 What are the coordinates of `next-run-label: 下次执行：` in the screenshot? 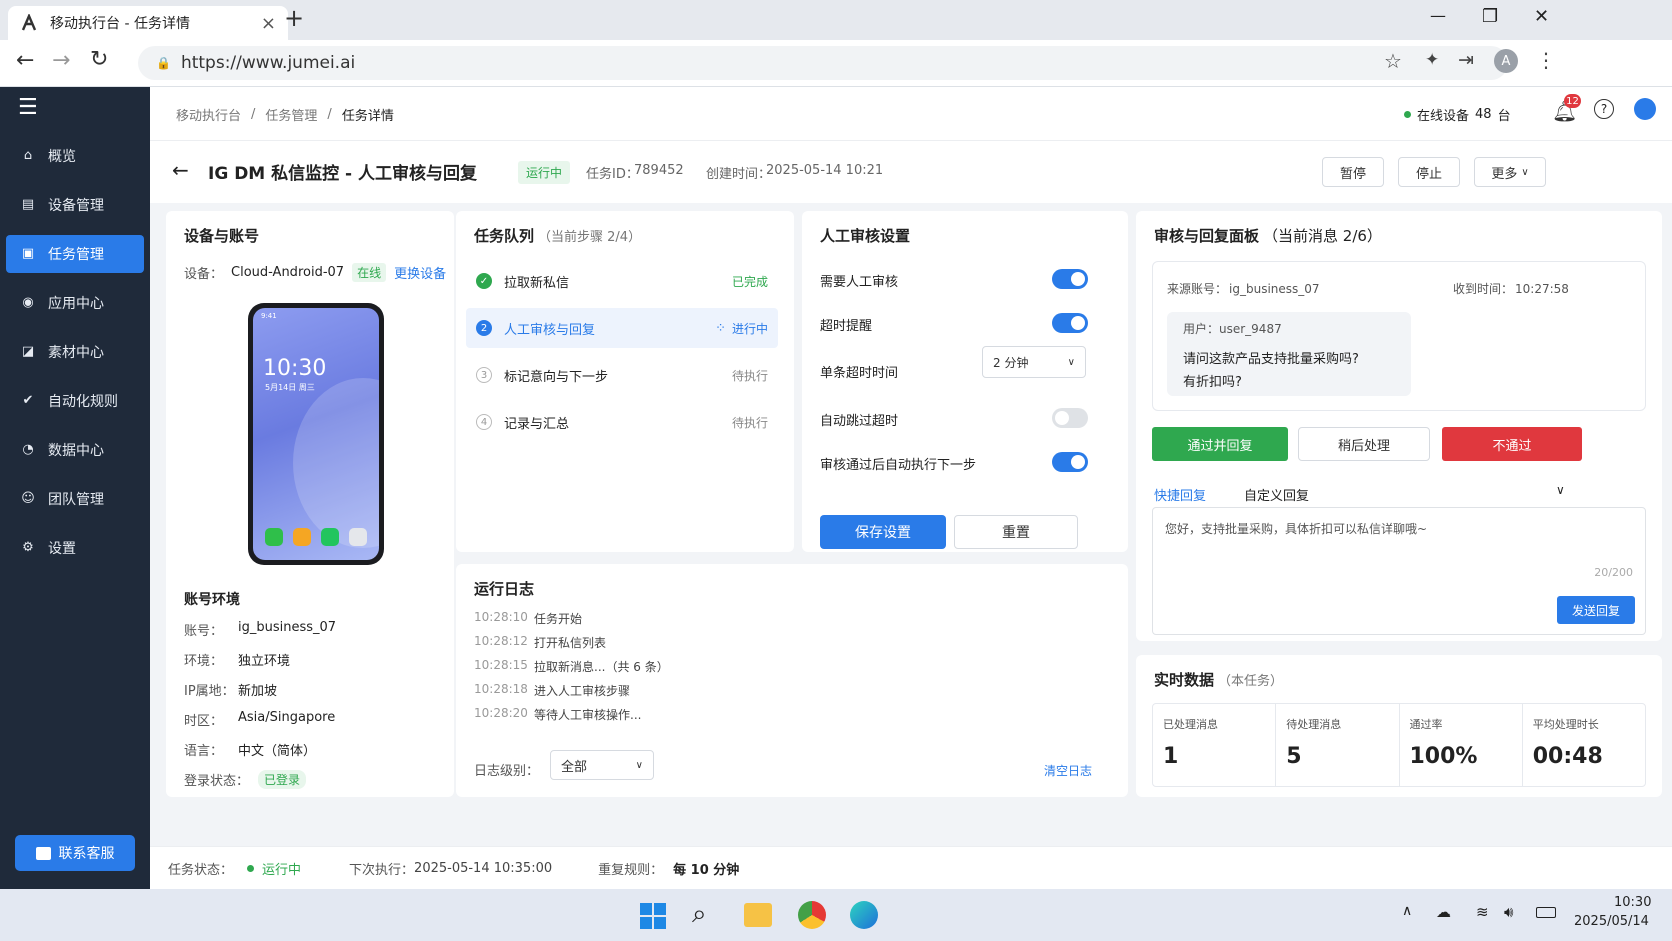 It's located at (382, 870).